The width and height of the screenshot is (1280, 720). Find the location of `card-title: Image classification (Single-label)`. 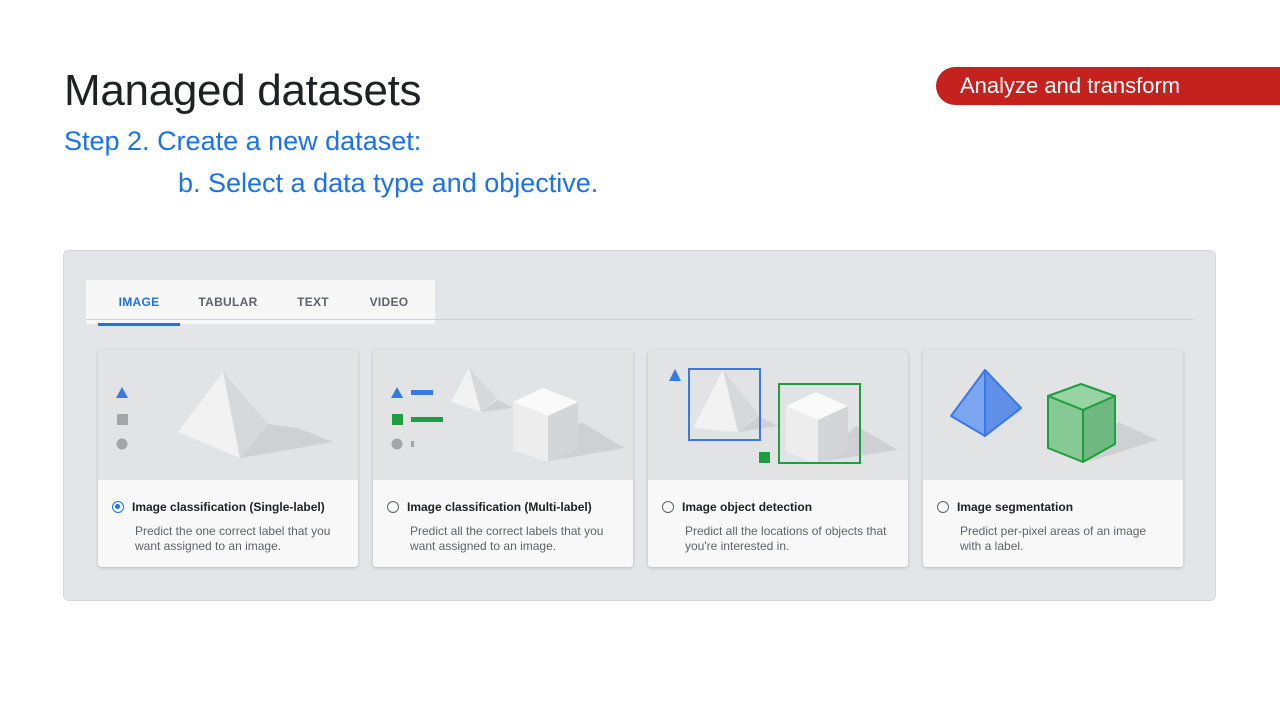

card-title: Image classification (Single-label) is located at coordinates (228, 507).